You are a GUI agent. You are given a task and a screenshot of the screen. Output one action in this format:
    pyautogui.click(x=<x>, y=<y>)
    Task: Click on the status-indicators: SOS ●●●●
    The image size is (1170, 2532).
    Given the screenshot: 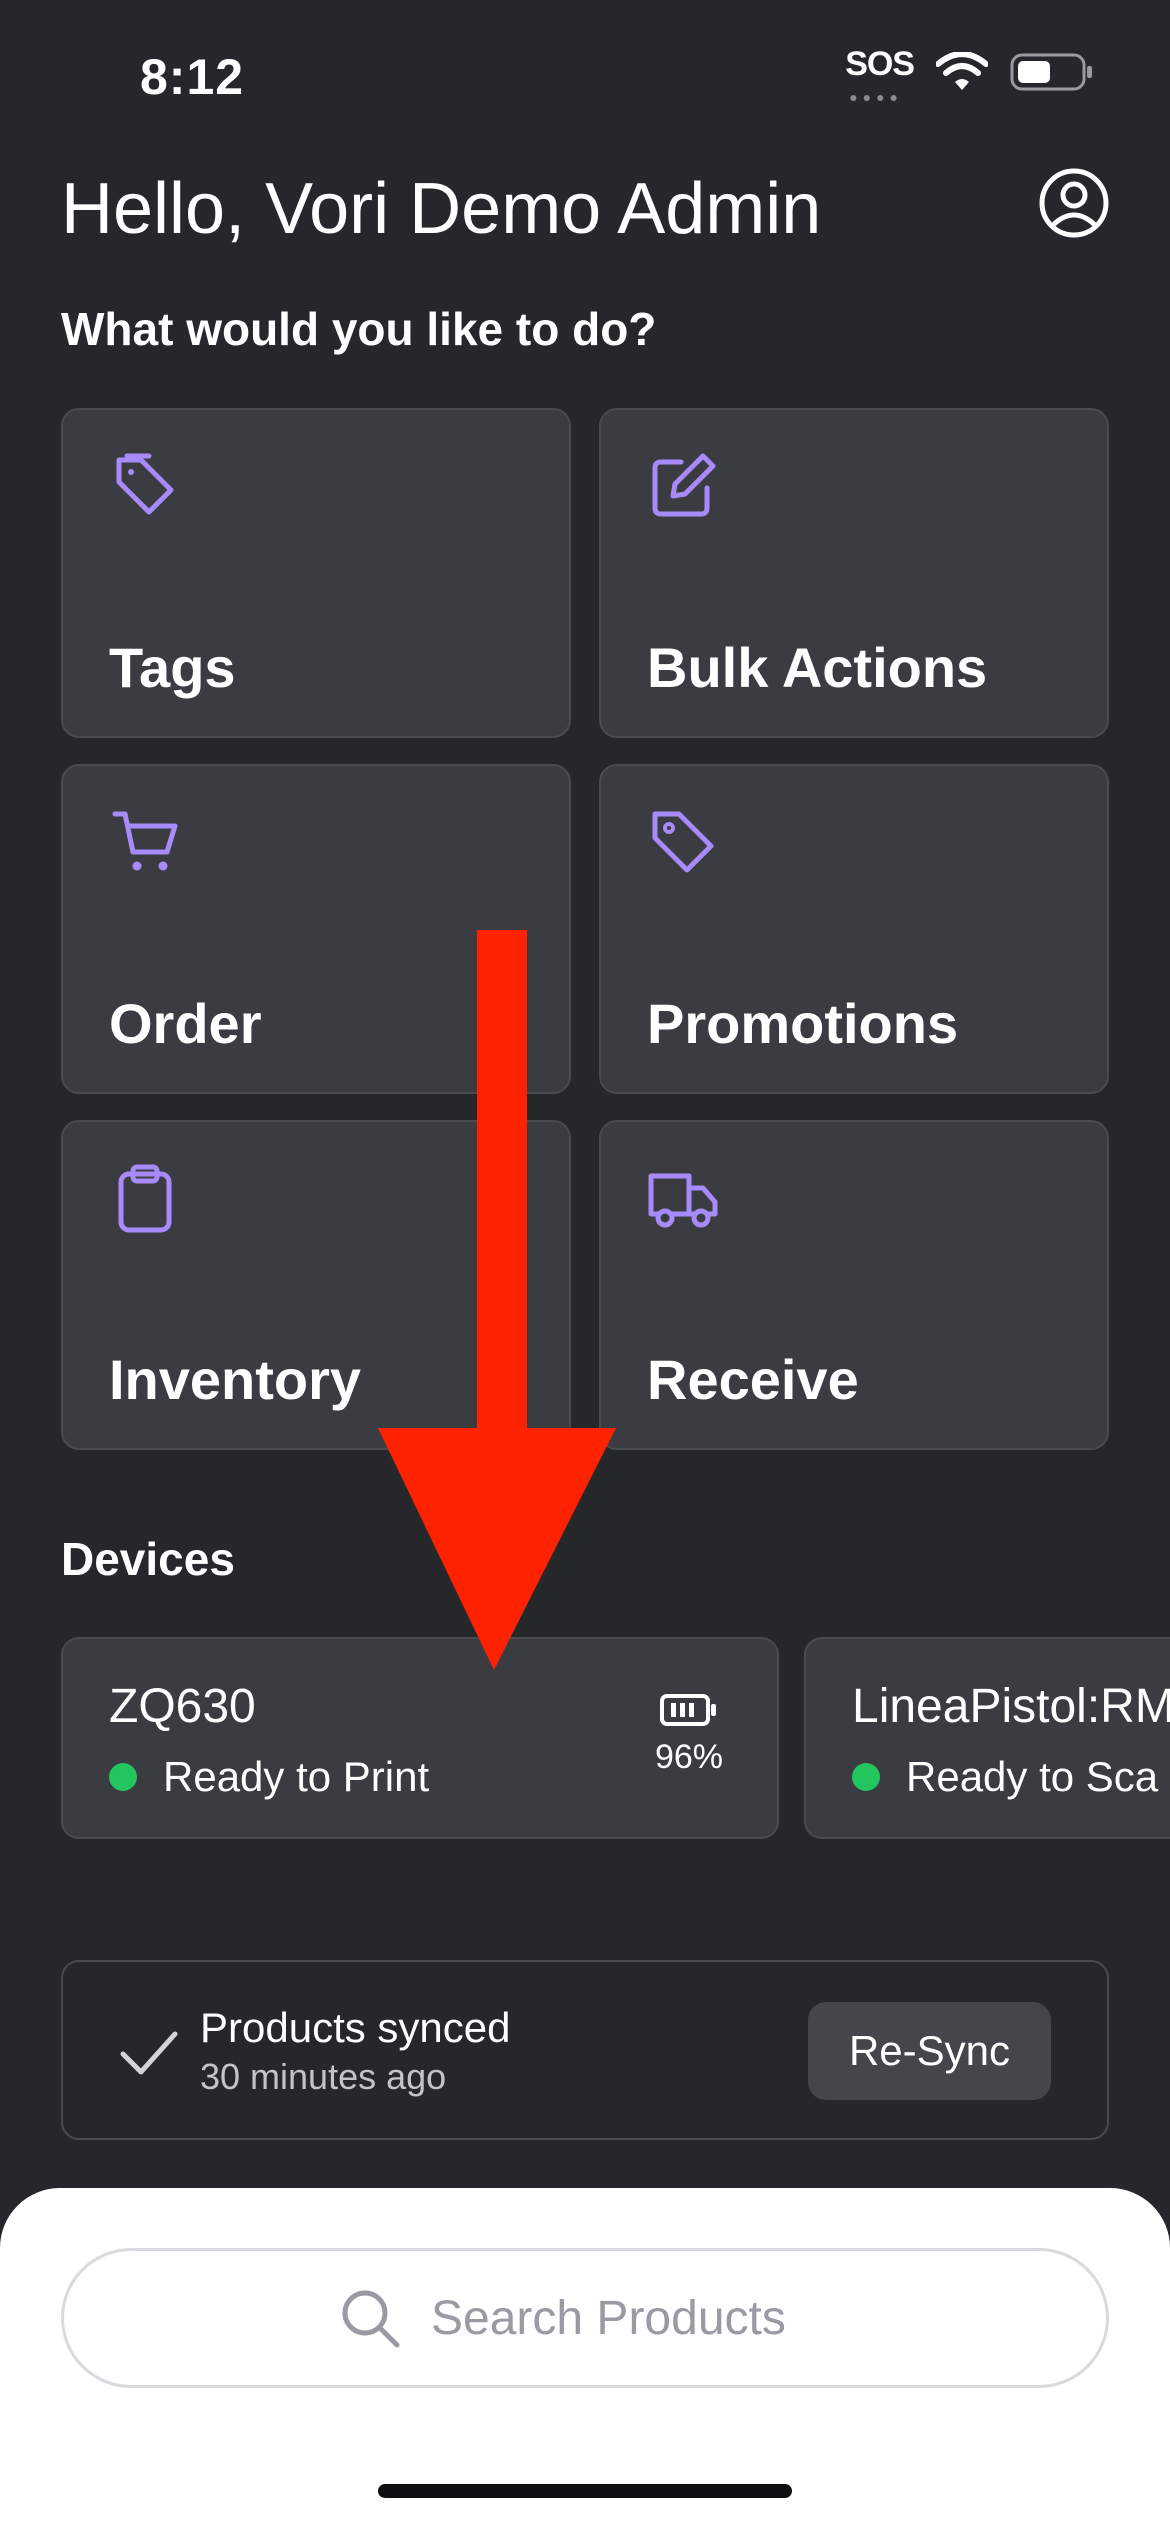 What is the action you would take?
    pyautogui.click(x=969, y=75)
    